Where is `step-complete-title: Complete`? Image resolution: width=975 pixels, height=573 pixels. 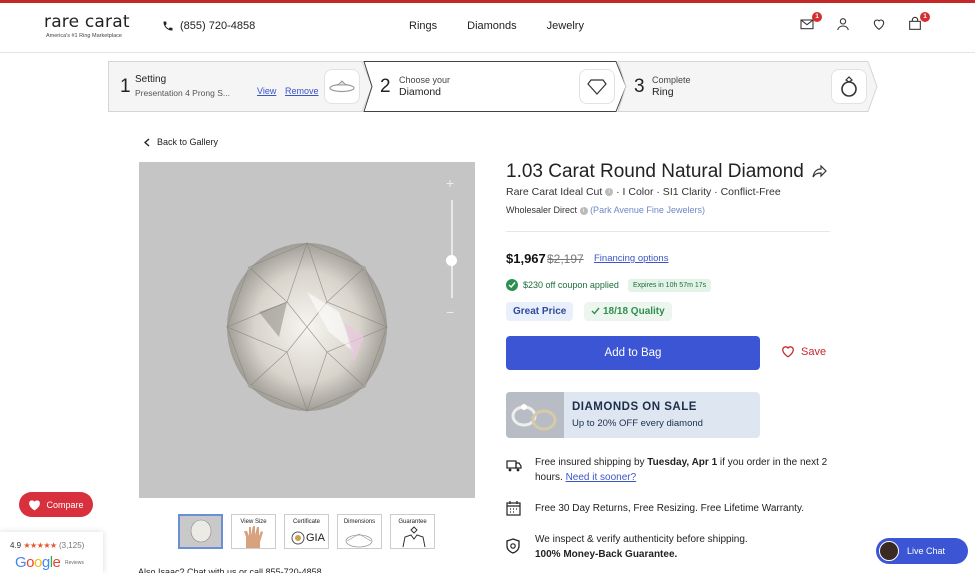 step-complete-title: Complete is located at coordinates (671, 80).